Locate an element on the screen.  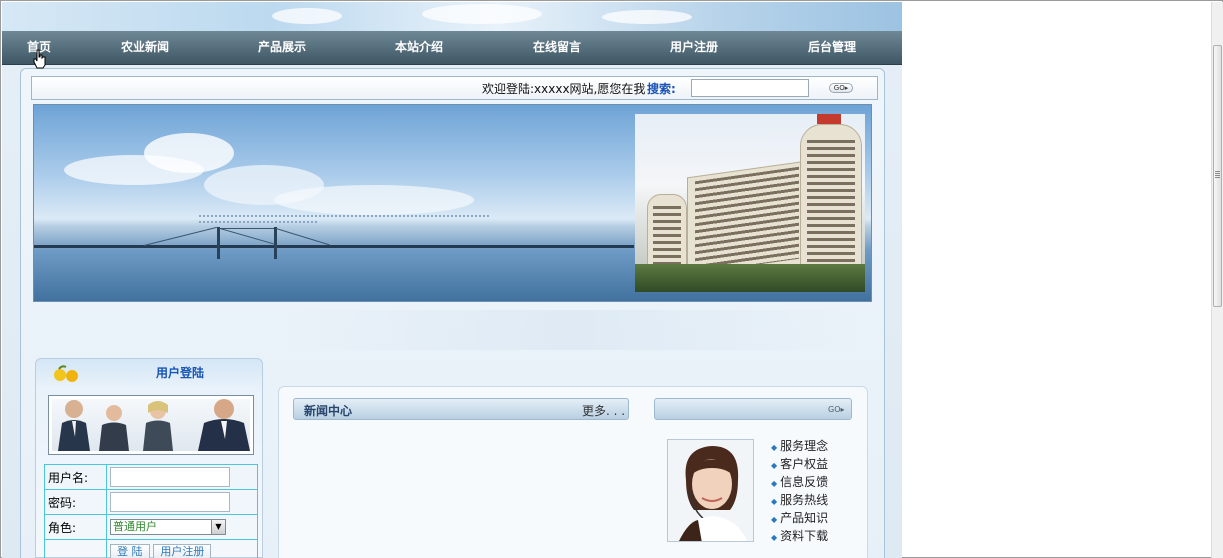
building-photo is located at coordinates (750, 203).